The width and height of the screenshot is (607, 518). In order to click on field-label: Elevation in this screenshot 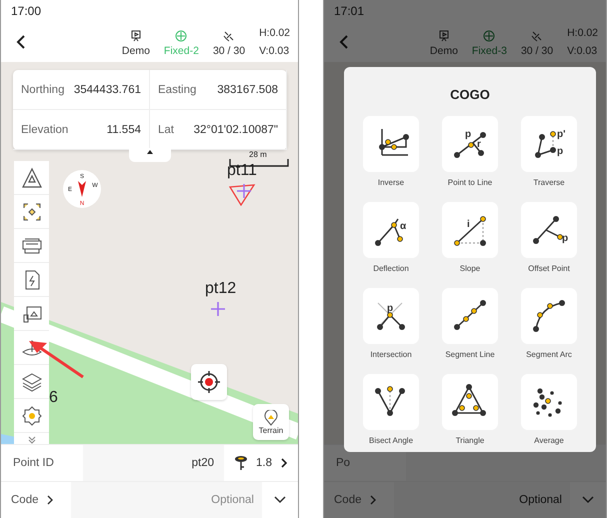, I will do `click(44, 130)`.